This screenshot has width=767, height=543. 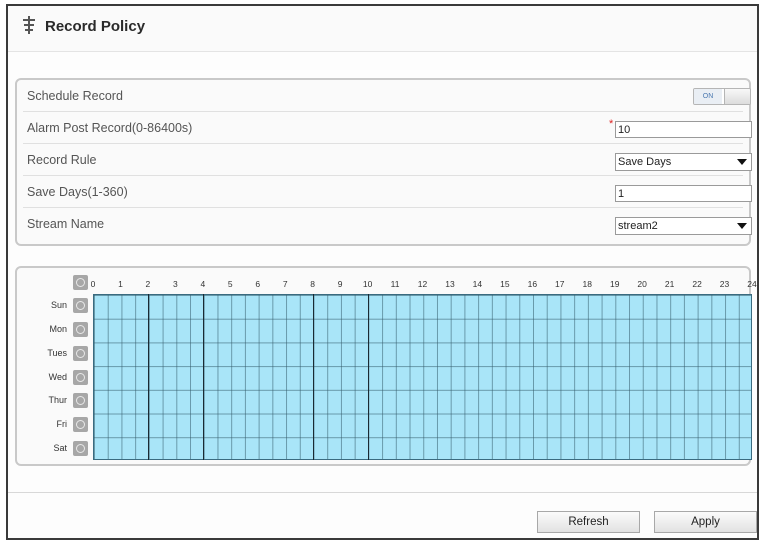 What do you see at coordinates (66, 224) in the screenshot?
I see `stream-name-label: Stream Name` at bounding box center [66, 224].